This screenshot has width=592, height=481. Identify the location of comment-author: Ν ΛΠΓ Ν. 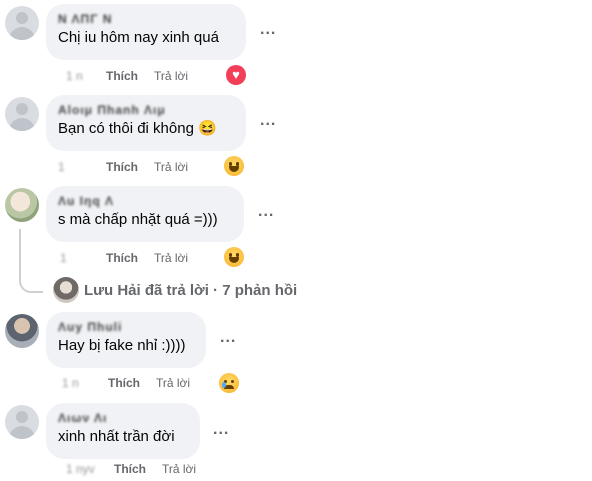
(146, 19).